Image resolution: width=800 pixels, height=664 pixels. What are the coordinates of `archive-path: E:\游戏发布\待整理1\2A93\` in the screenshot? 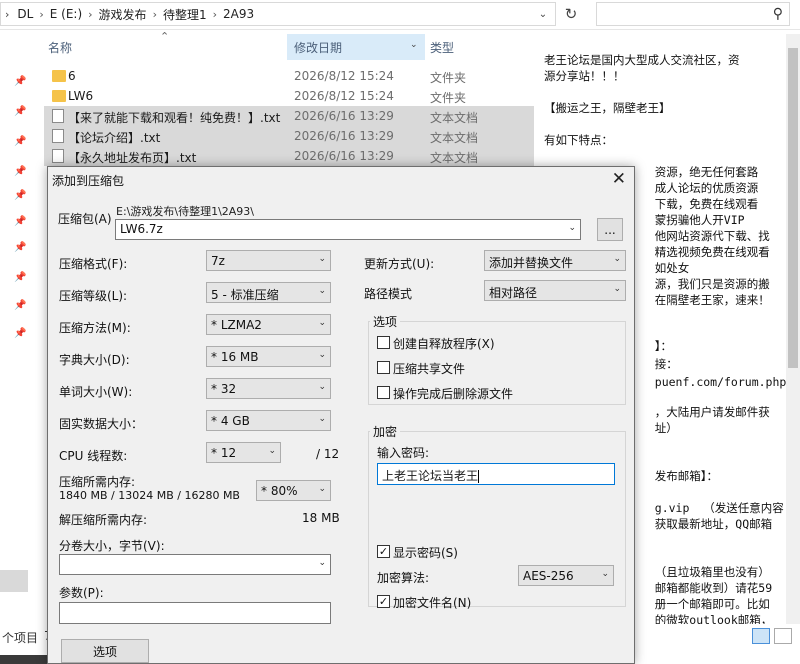 It's located at (185, 211).